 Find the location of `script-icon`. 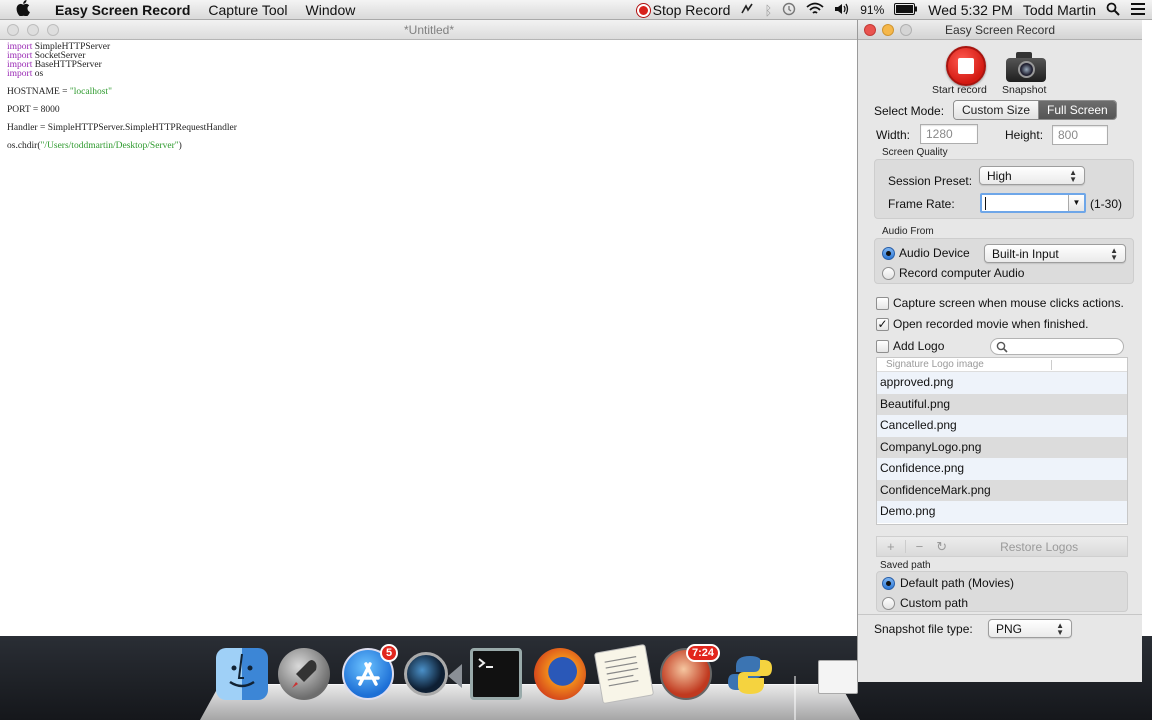

script-icon is located at coordinates (747, 10).